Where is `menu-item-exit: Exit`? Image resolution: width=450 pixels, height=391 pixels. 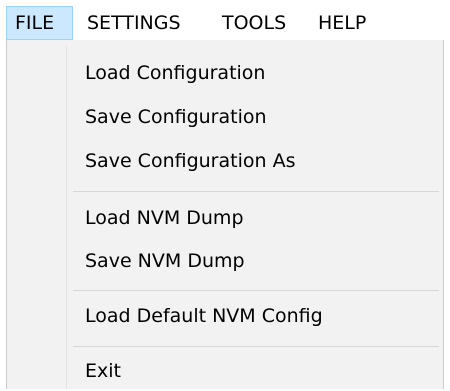
menu-item-exit: Exit is located at coordinates (225, 371).